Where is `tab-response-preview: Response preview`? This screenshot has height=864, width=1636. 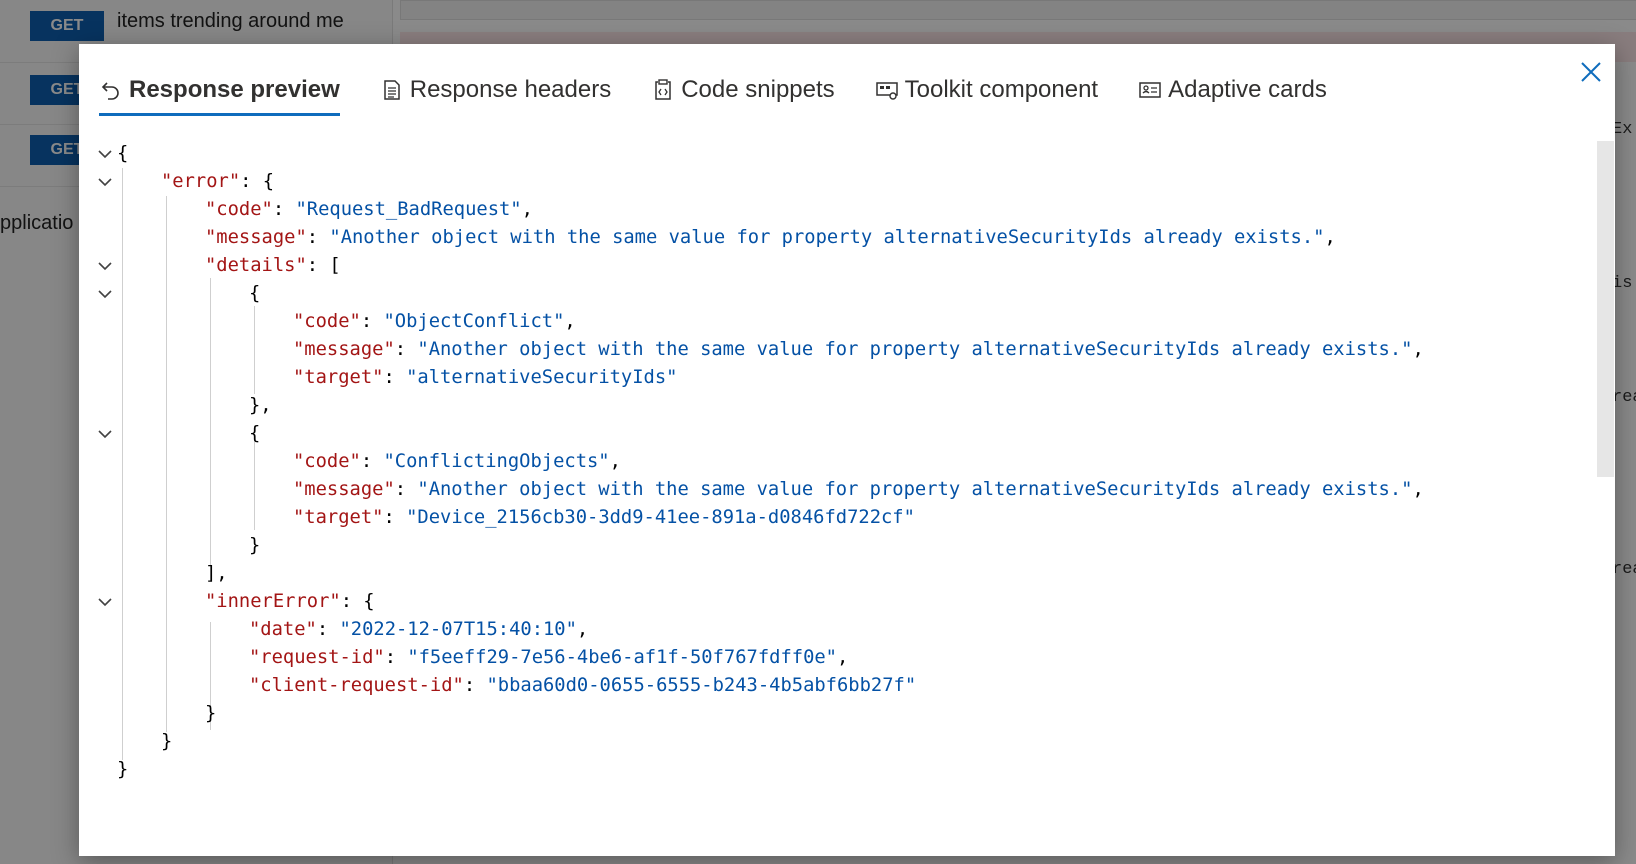 tab-response-preview: Response preview is located at coordinates (219, 91).